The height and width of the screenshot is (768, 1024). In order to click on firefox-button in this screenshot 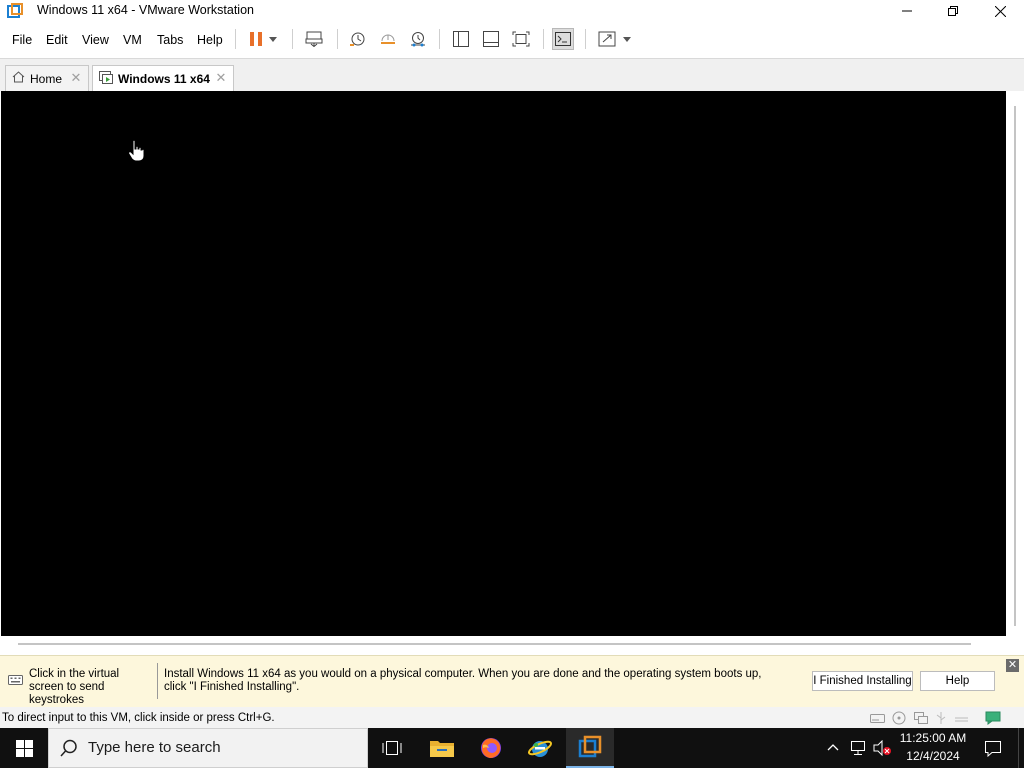, I will do `click(491, 748)`.